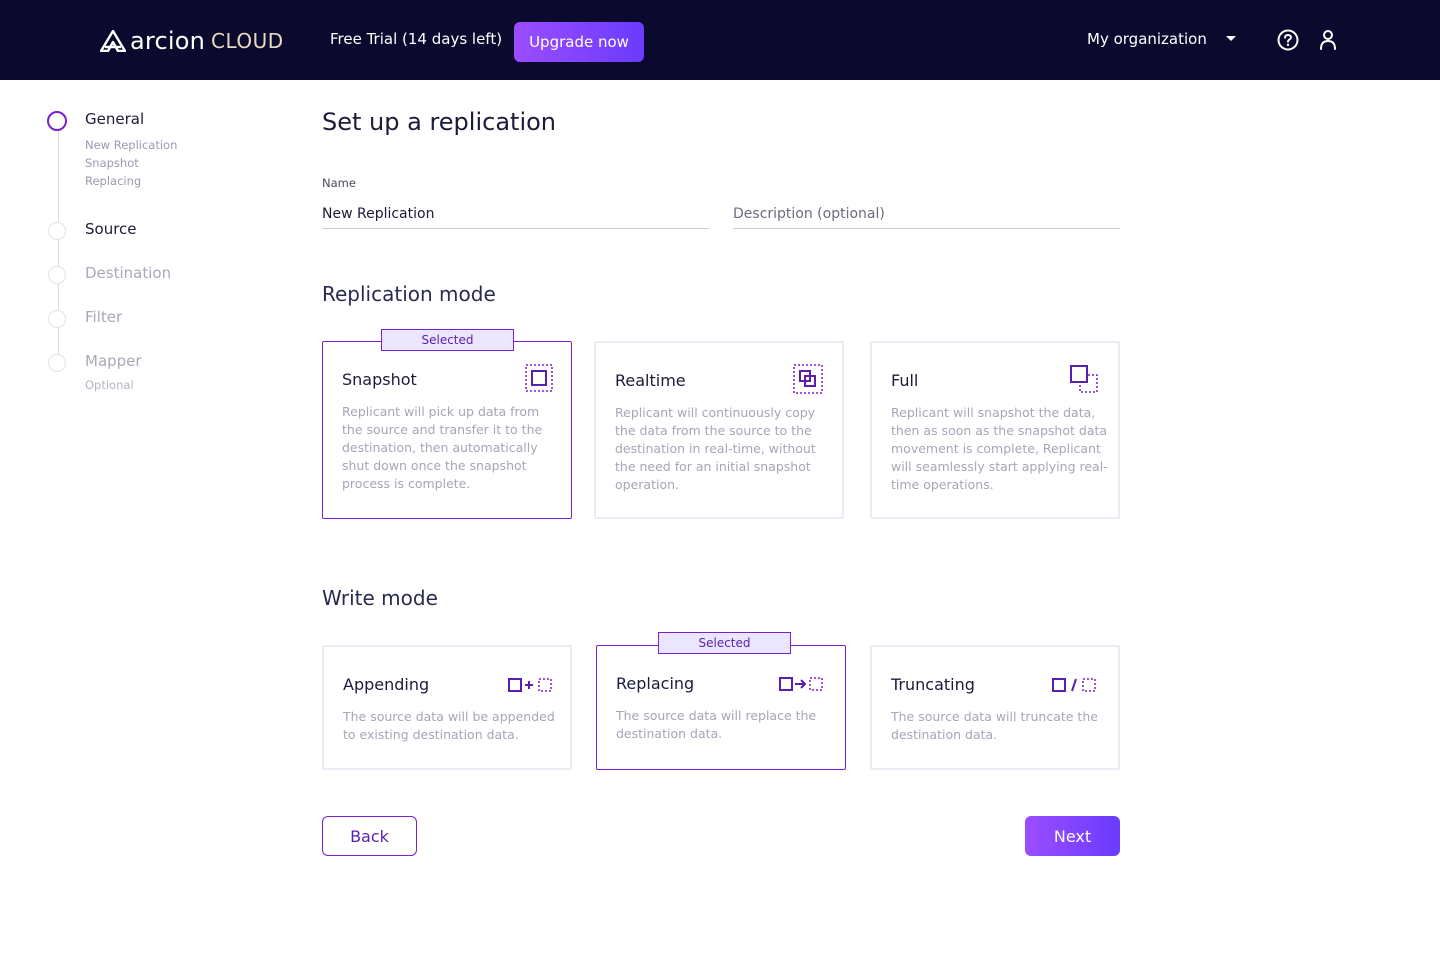 This screenshot has height=977, width=1440. Describe the element at coordinates (115, 119) in the screenshot. I see `step-label: General` at that location.